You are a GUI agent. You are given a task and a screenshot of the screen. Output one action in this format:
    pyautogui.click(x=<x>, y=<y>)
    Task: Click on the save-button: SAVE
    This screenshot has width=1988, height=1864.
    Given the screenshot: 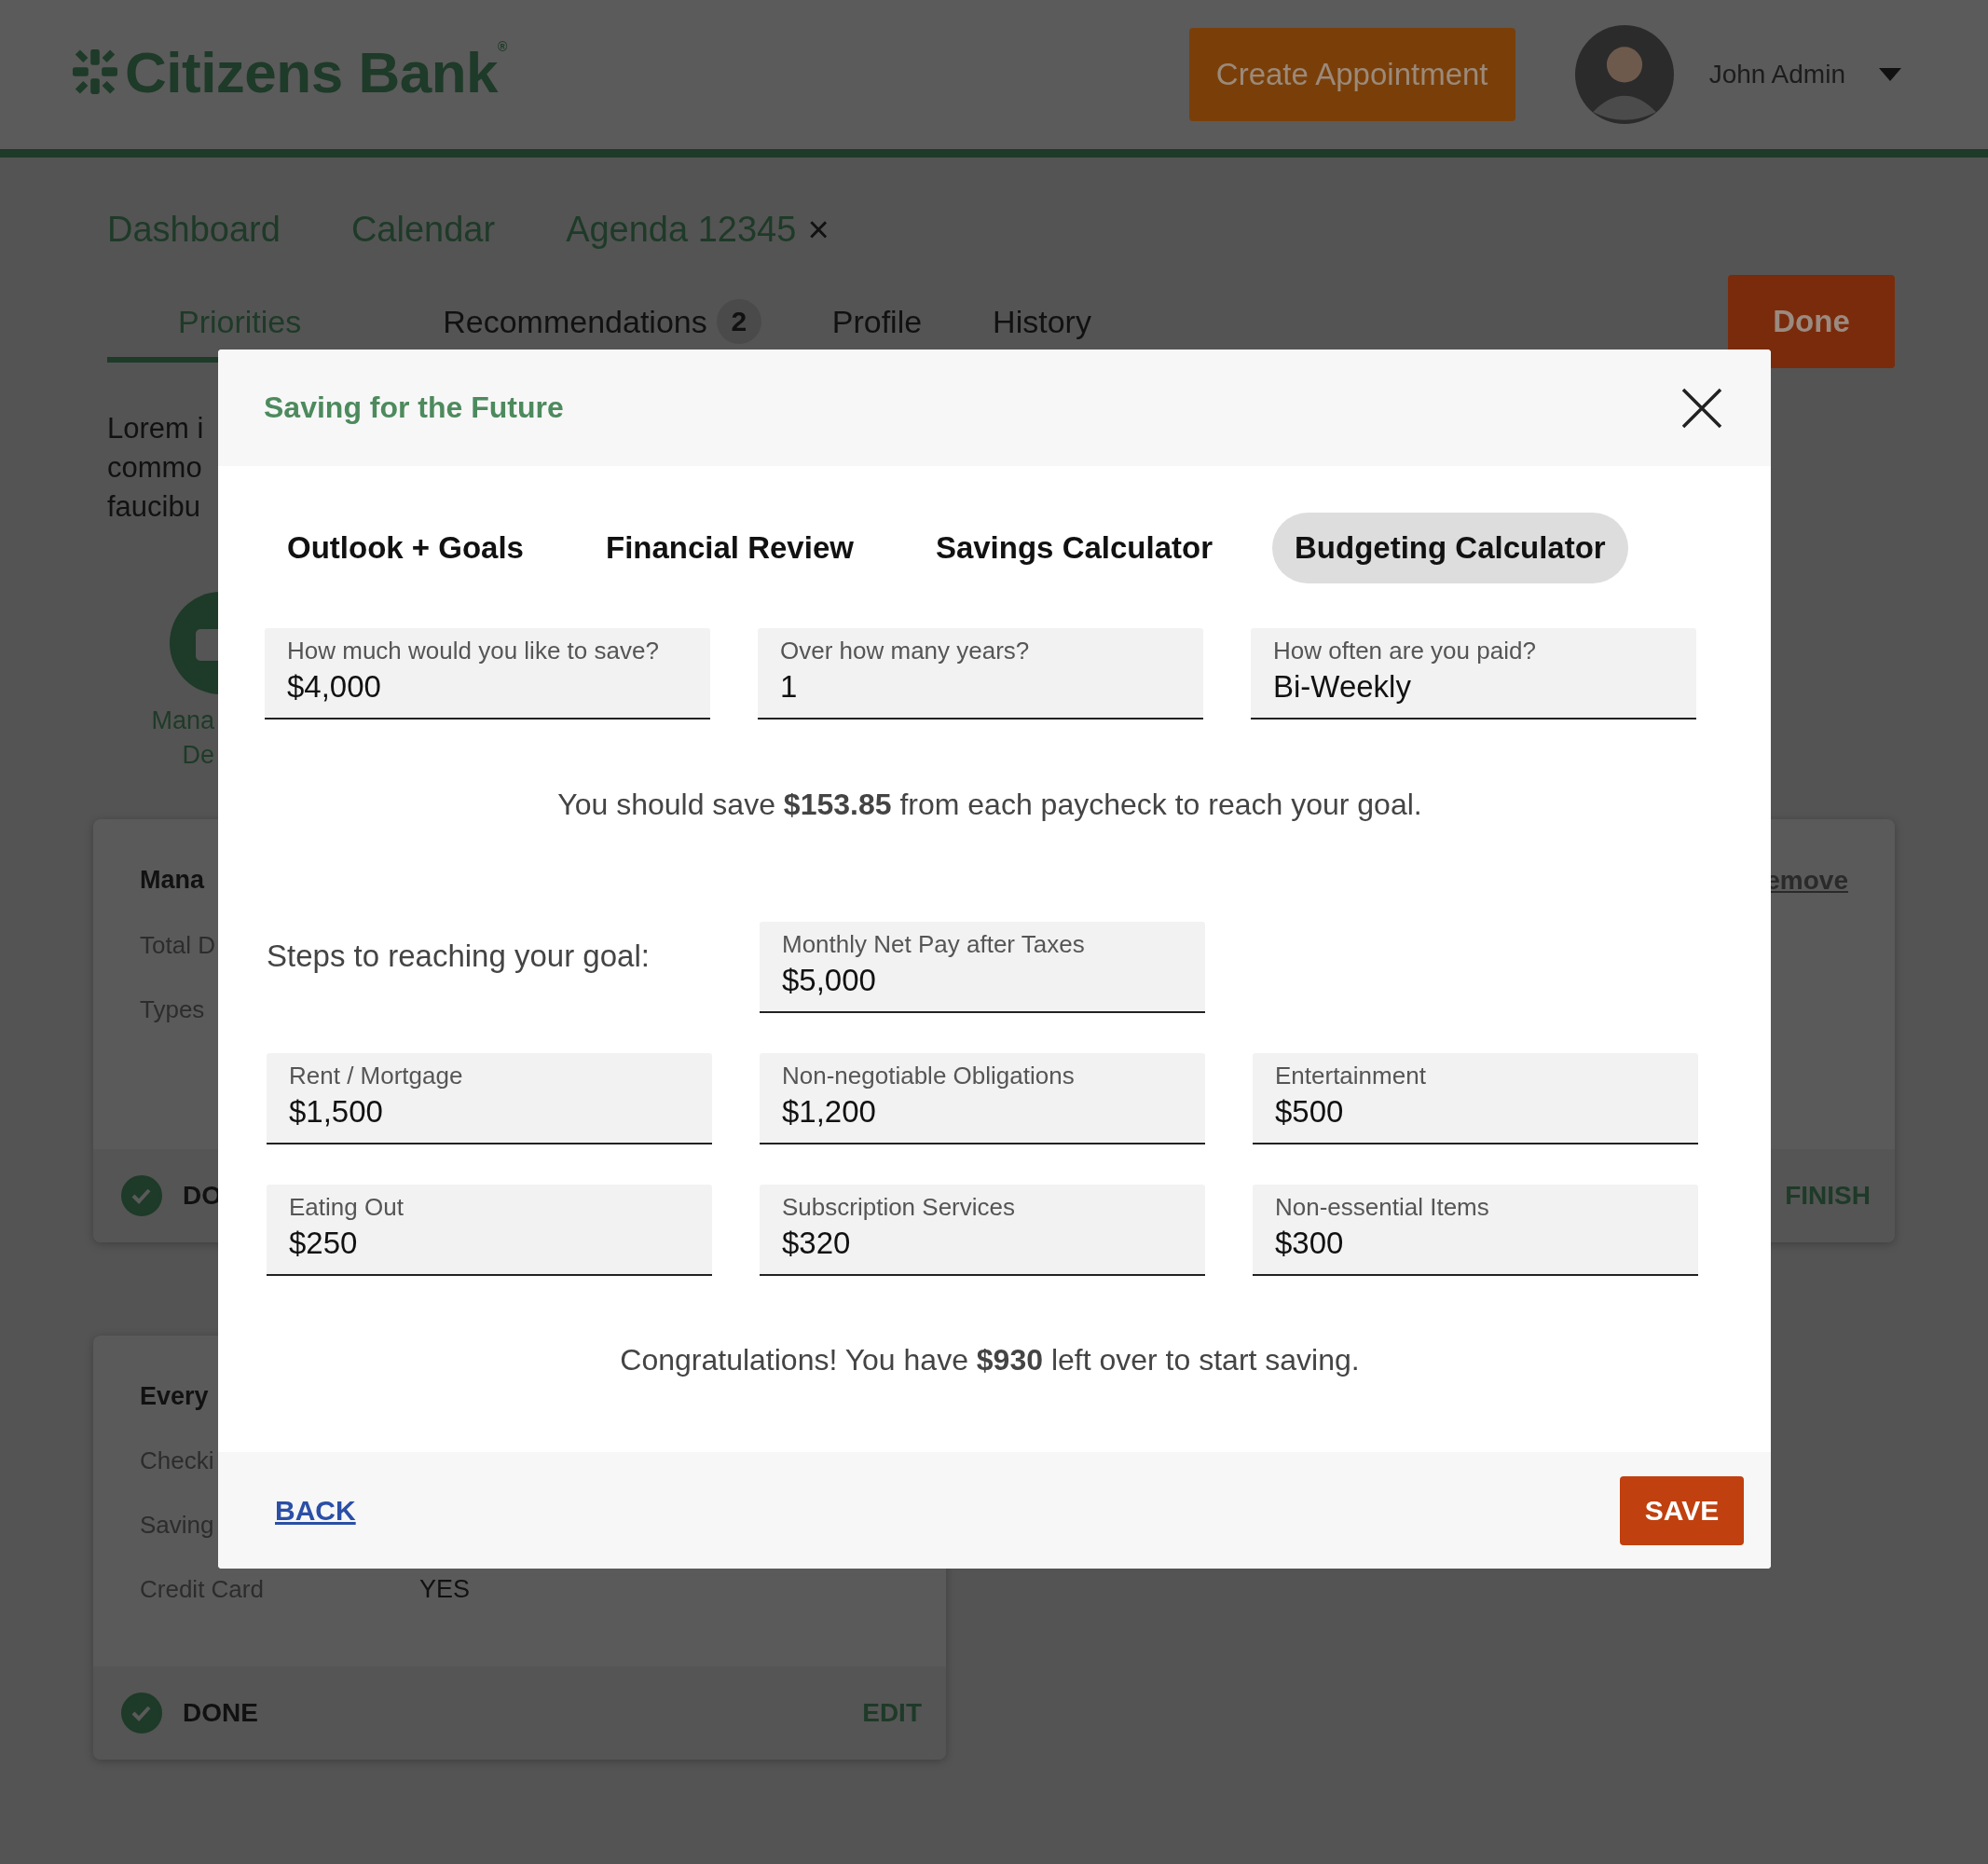 What is the action you would take?
    pyautogui.click(x=1682, y=1510)
    